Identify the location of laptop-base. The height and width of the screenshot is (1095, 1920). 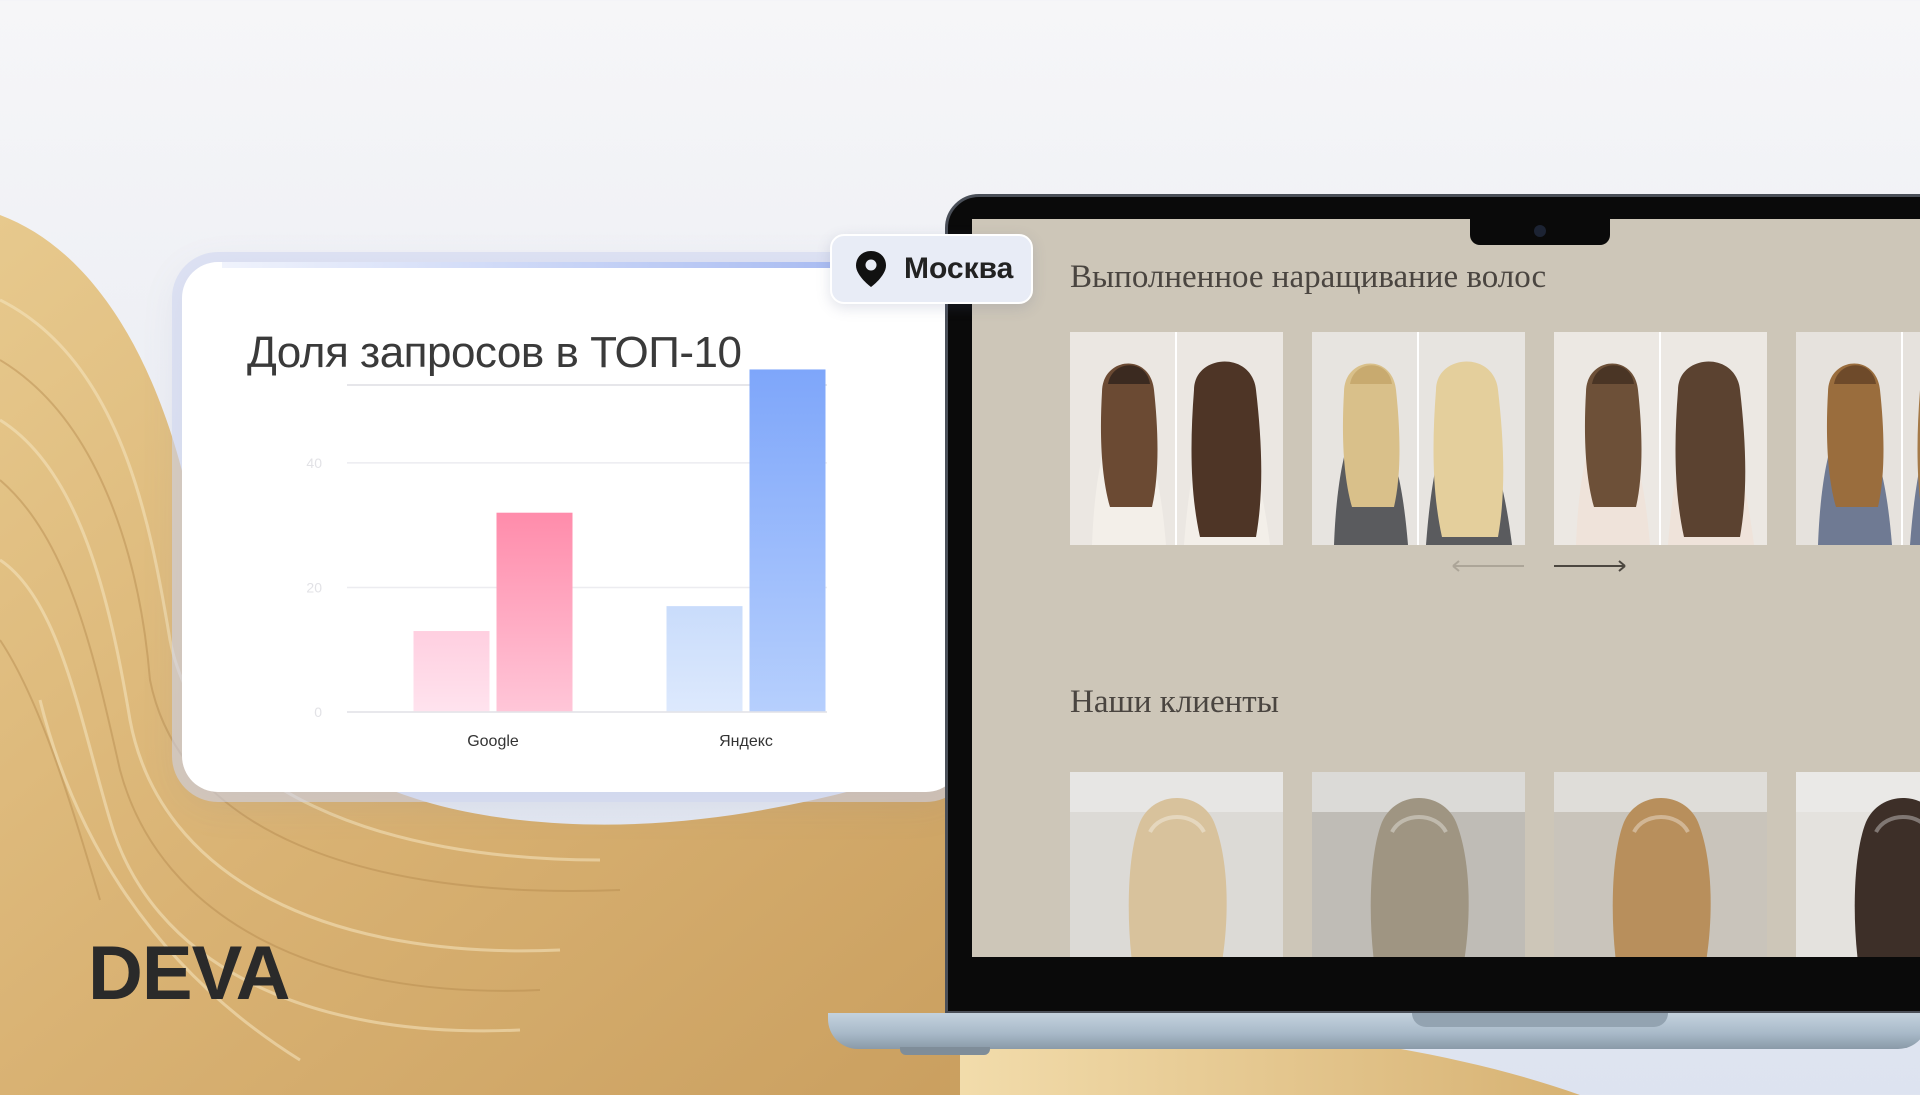
(1374, 1031).